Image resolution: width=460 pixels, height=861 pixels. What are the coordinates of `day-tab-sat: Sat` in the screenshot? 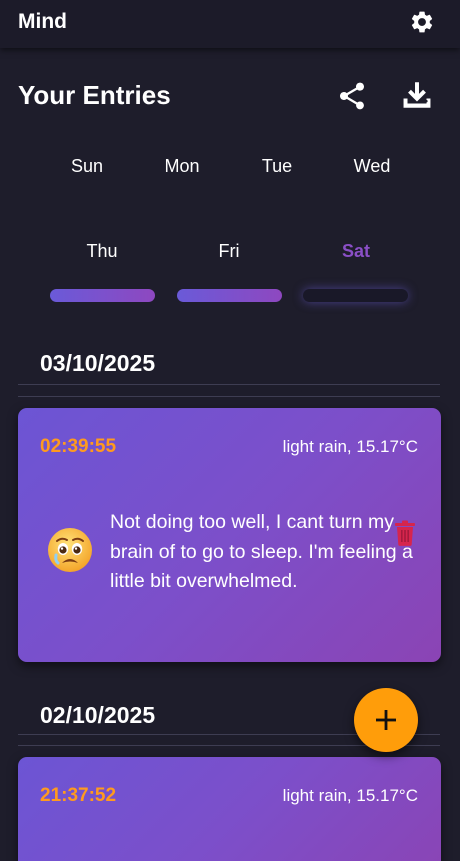 It's located at (356, 251).